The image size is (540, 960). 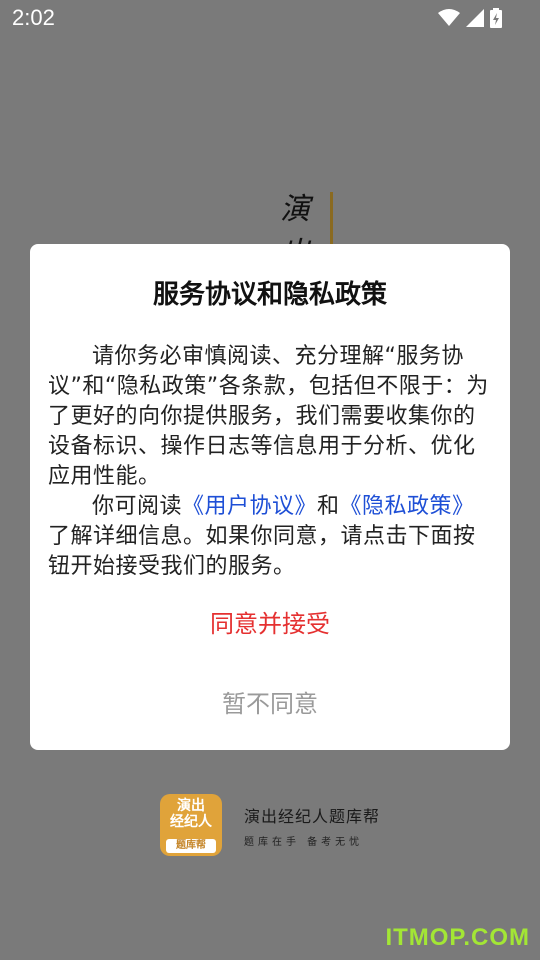 I want to click on wifi-icon, so click(x=449, y=18).